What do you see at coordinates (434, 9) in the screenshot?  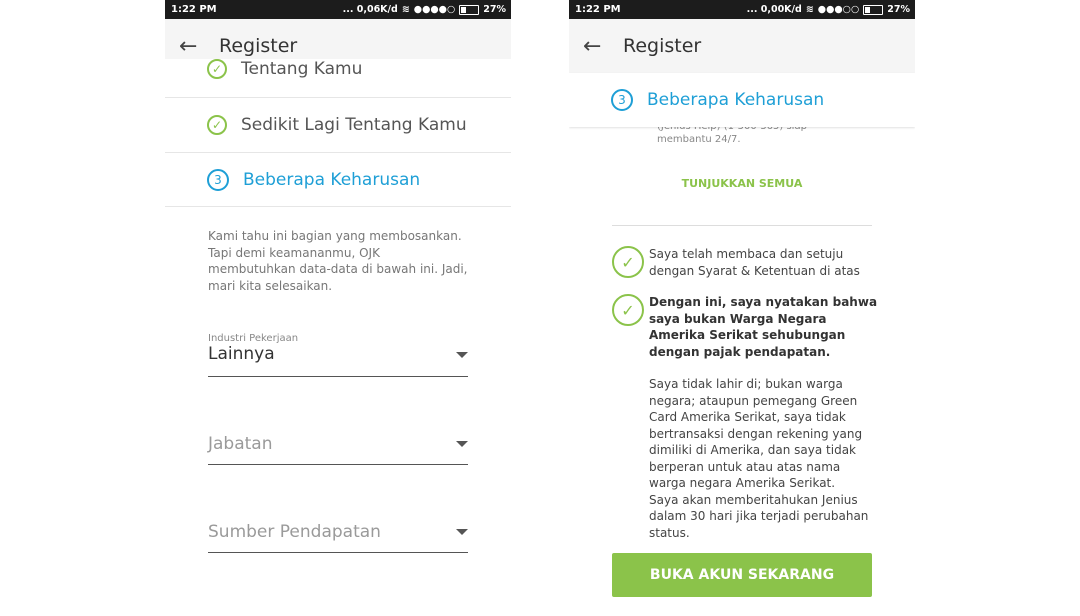 I see `signal-icon: ●●●●○` at bounding box center [434, 9].